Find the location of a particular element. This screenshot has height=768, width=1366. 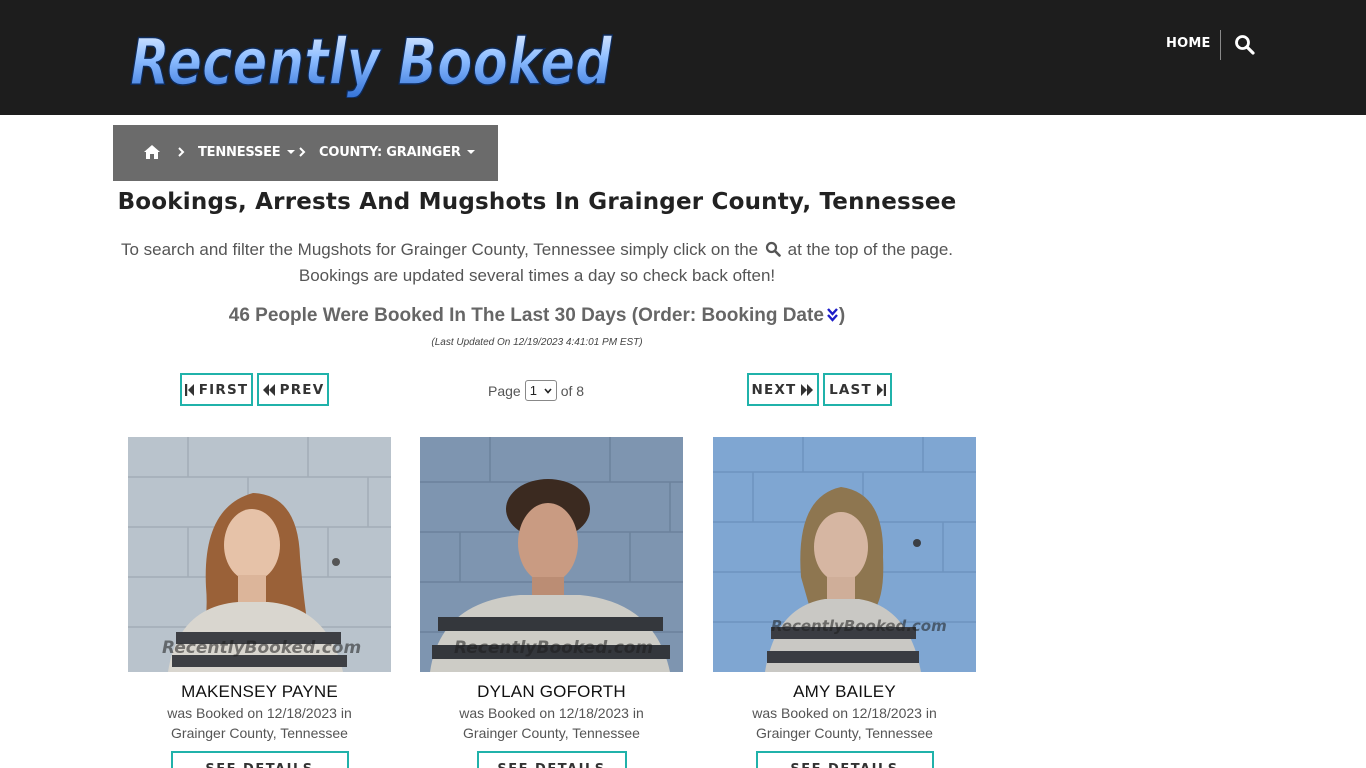

chevron-down-icon is located at coordinates (548, 391).